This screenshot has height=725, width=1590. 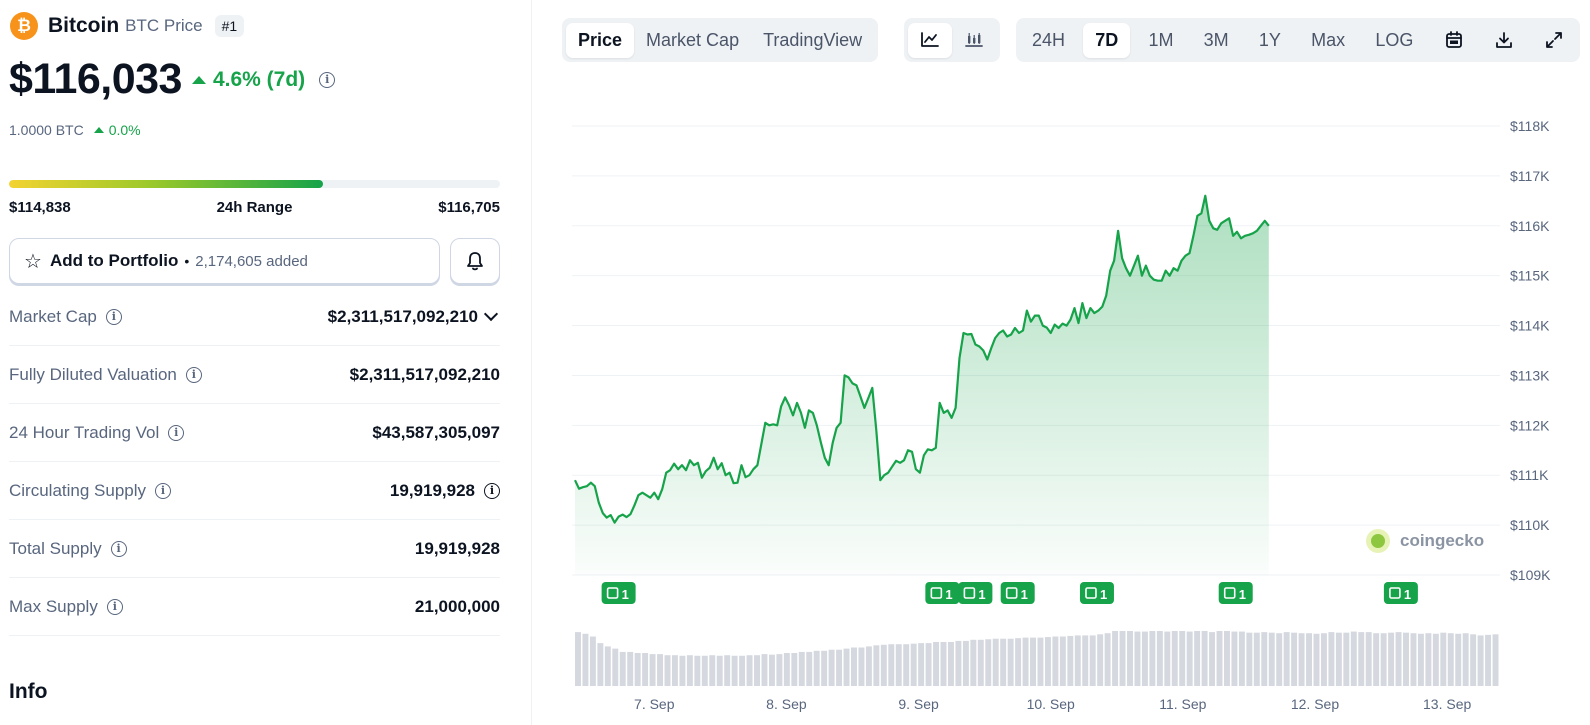 I want to click on stat-label-text: 24 Hour Trading Vol, so click(x=84, y=432).